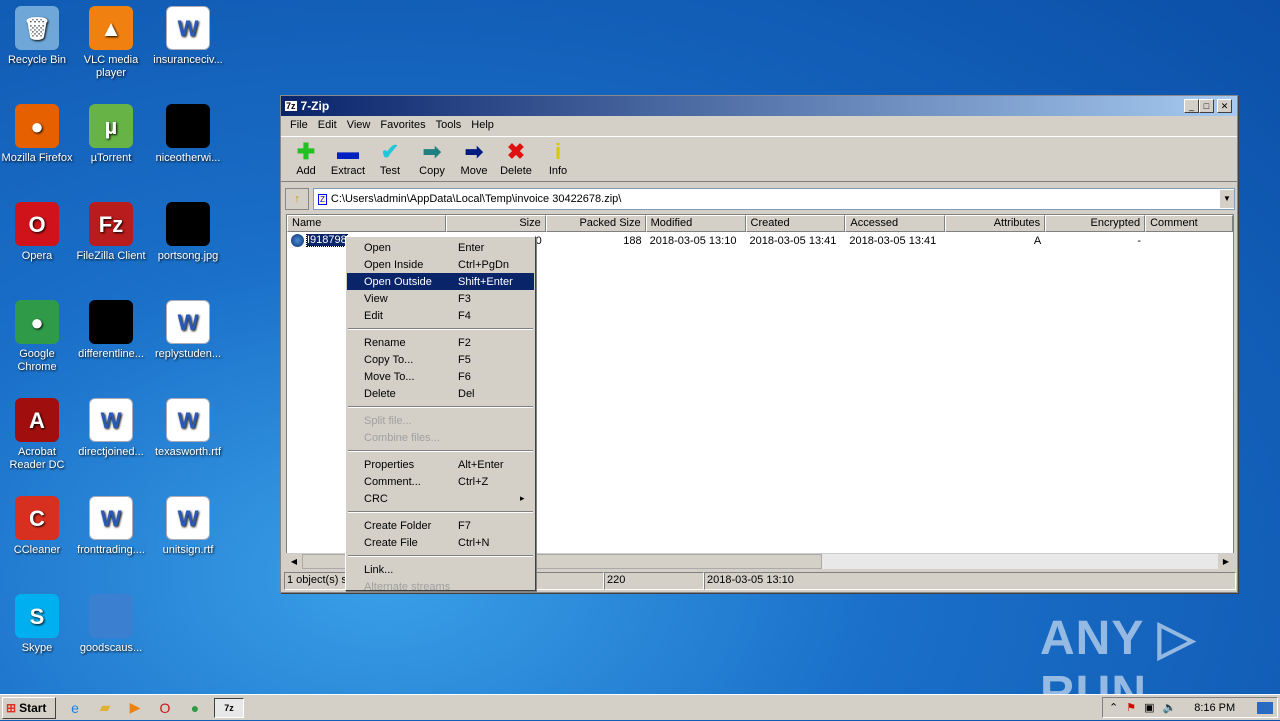  Describe the element at coordinates (348, 159) in the screenshot. I see `toolbar-extract-button: ▬ Extract` at that location.